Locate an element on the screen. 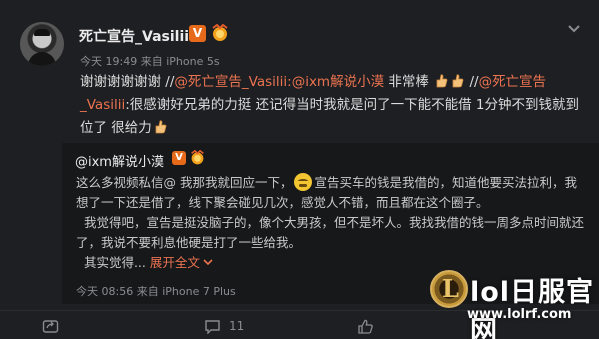 This screenshot has width=599, height=339. post-source-prefix: 来自 is located at coordinates (151, 61).